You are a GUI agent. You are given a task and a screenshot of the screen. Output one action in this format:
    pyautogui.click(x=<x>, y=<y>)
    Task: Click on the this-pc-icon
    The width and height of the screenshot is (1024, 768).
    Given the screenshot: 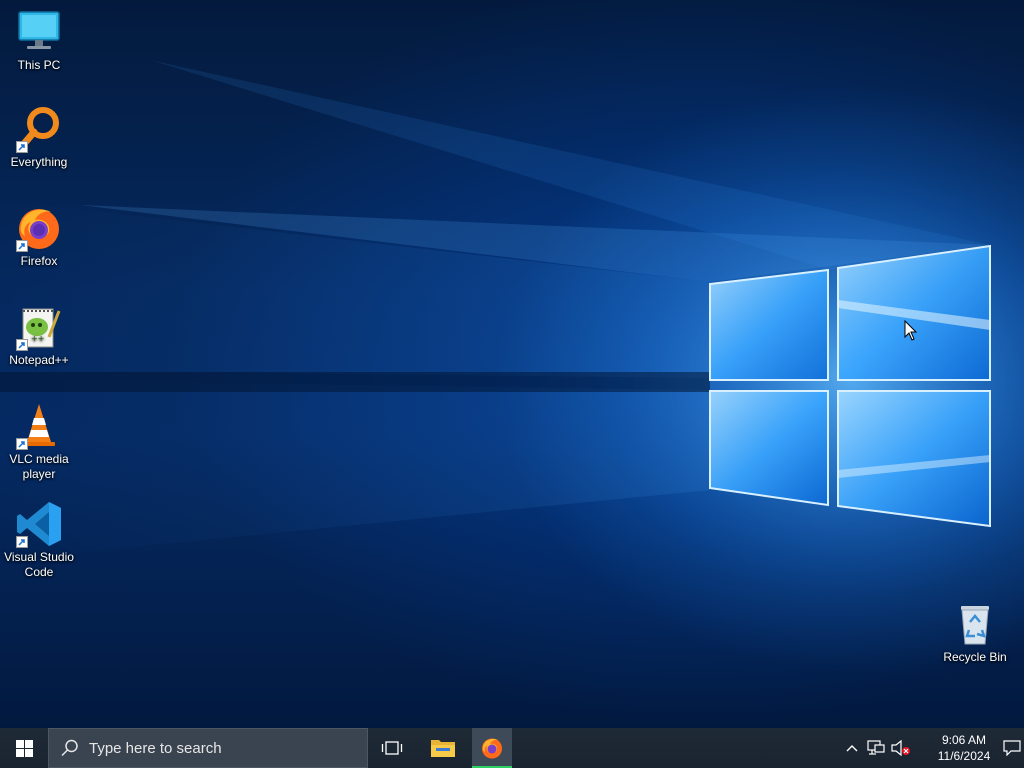 What is the action you would take?
    pyautogui.click(x=39, y=32)
    